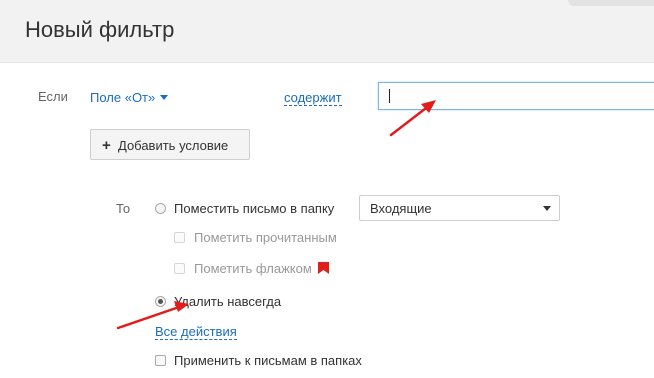  What do you see at coordinates (160, 208) in the screenshot?
I see `move-to-folder-radio` at bounding box center [160, 208].